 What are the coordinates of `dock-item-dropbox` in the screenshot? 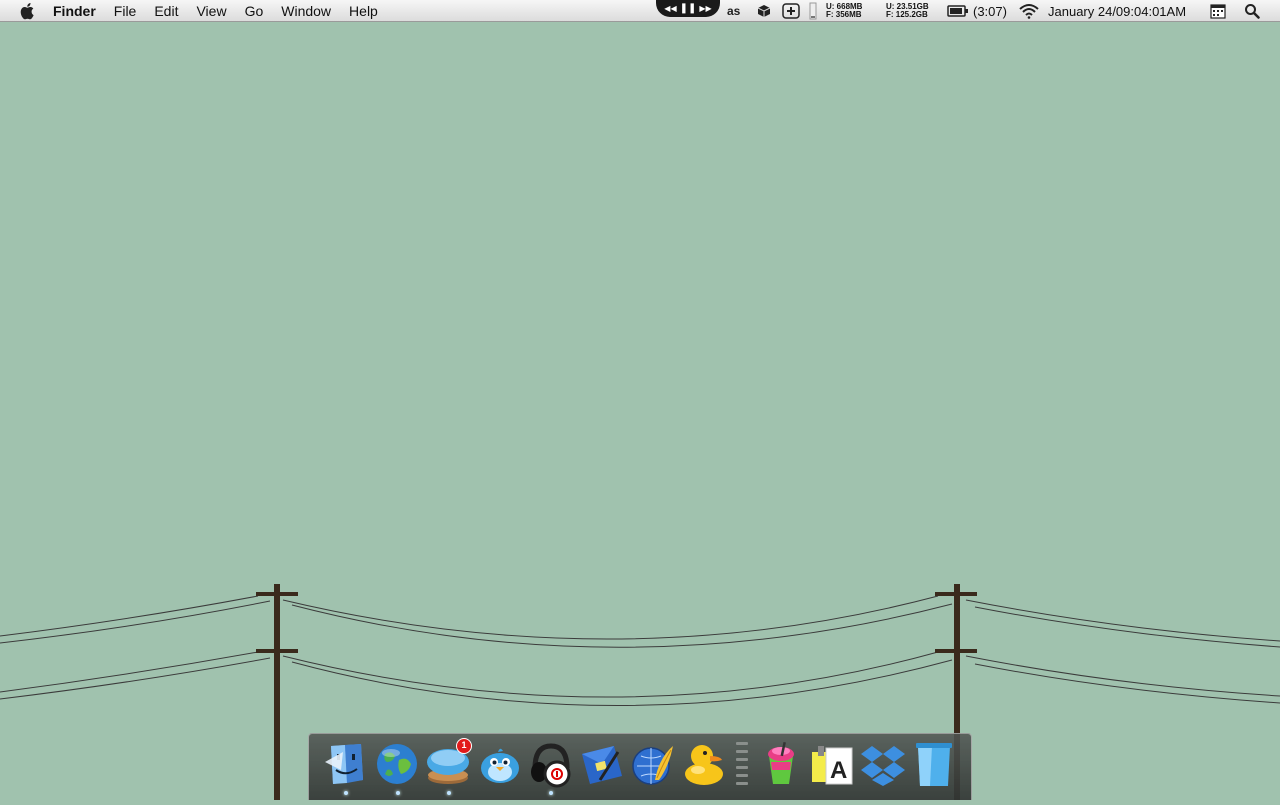 It's located at (883, 764).